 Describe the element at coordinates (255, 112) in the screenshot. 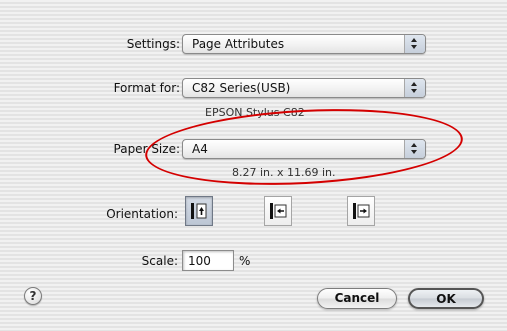

I see `printer-description: EPSON Stylus C82` at that location.